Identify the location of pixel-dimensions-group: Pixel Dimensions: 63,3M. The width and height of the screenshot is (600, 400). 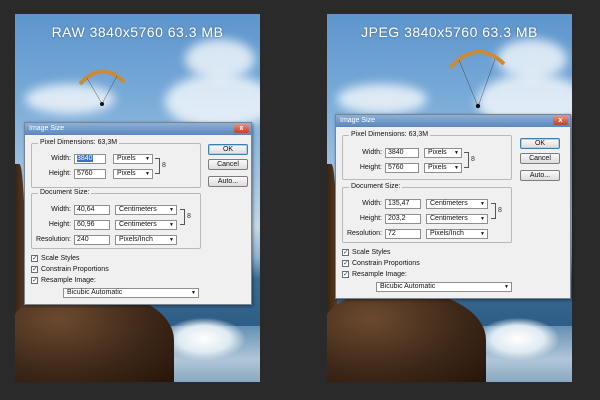
(116, 163).